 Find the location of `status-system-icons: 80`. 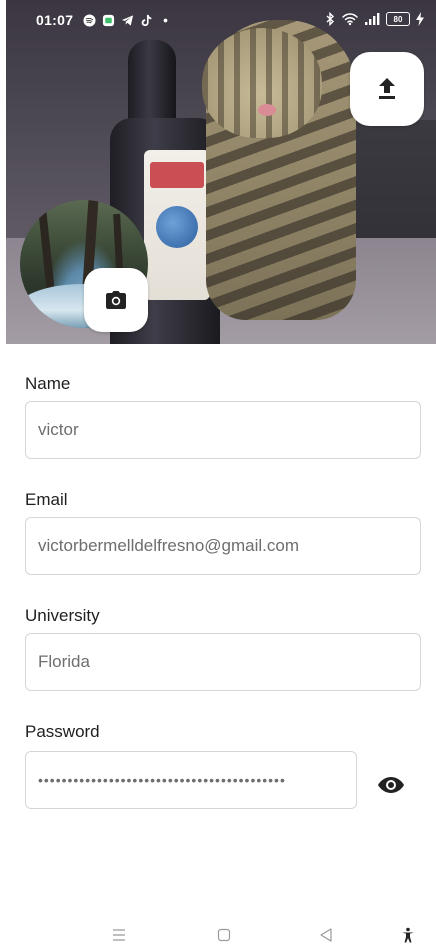

status-system-icons: 80 is located at coordinates (374, 19).